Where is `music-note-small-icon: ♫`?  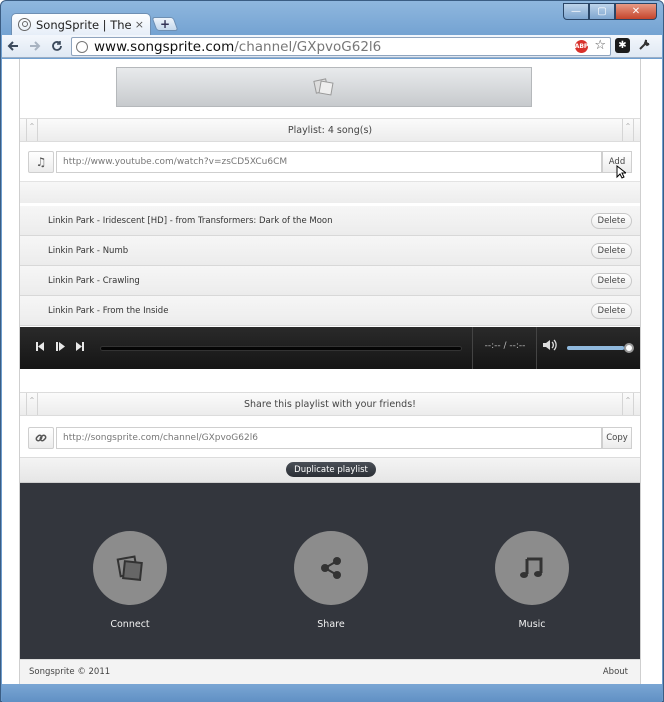 music-note-small-icon: ♫ is located at coordinates (41, 162).